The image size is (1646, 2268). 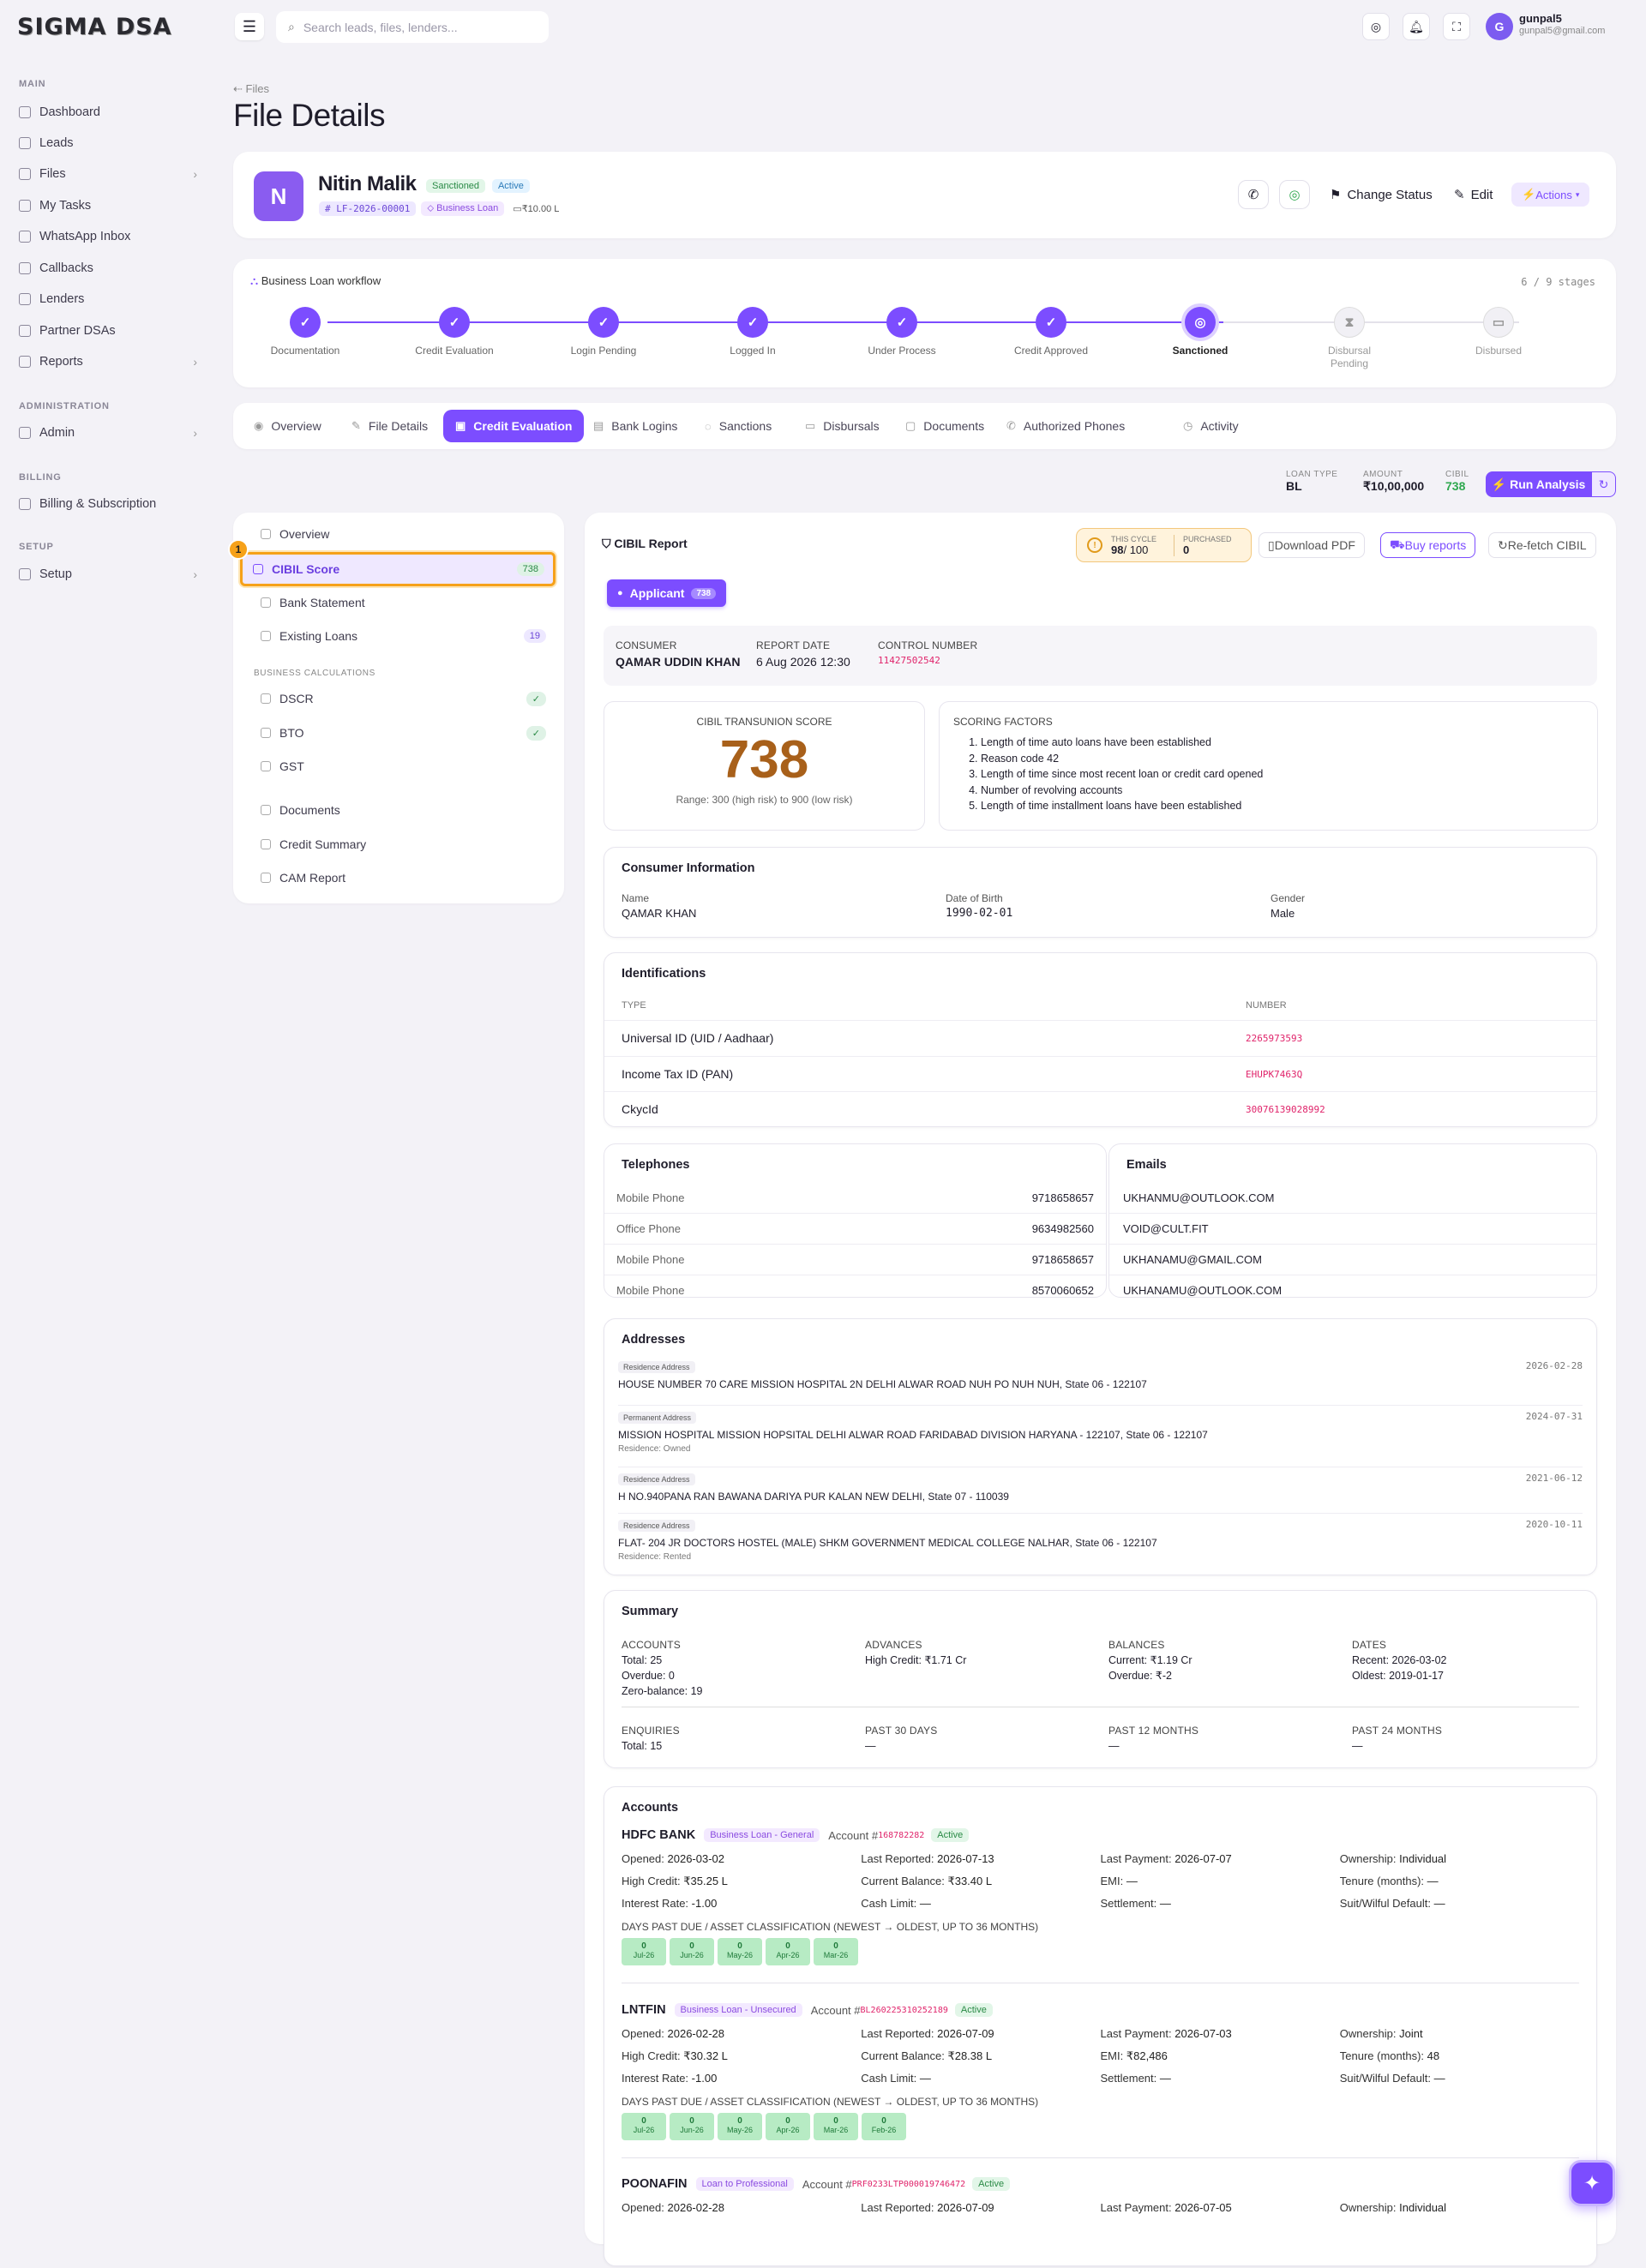 I want to click on sidebar-item-leads: Leads, so click(x=108, y=143).